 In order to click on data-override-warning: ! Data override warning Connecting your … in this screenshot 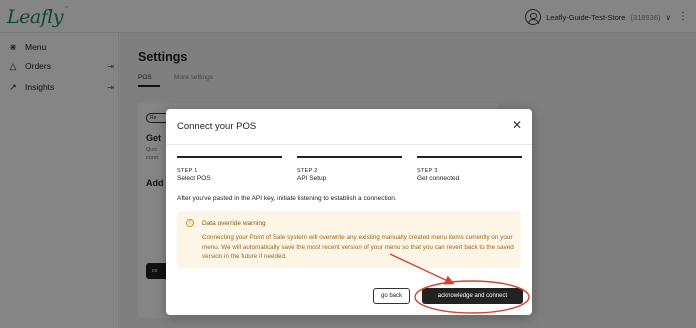, I will do `click(349, 239)`.